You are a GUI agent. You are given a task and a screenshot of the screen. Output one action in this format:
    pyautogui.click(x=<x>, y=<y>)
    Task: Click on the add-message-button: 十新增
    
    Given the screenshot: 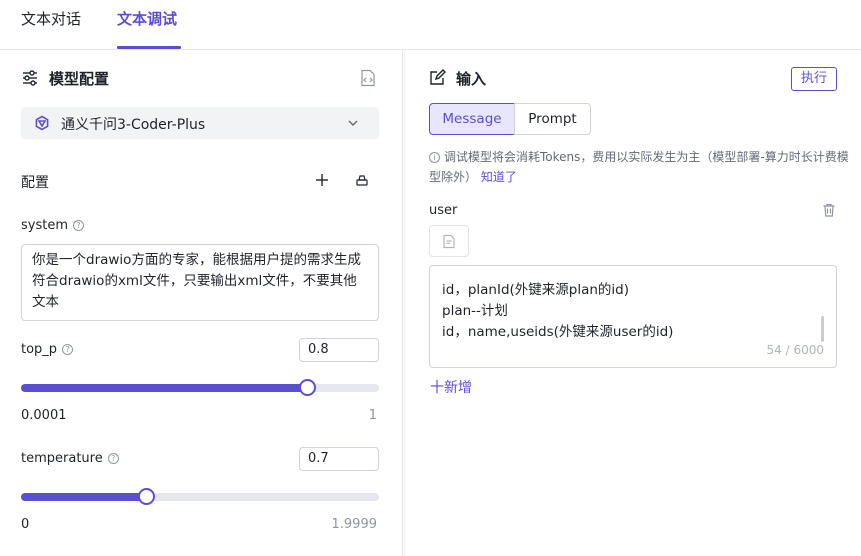 What is the action you would take?
    pyautogui.click(x=451, y=387)
    